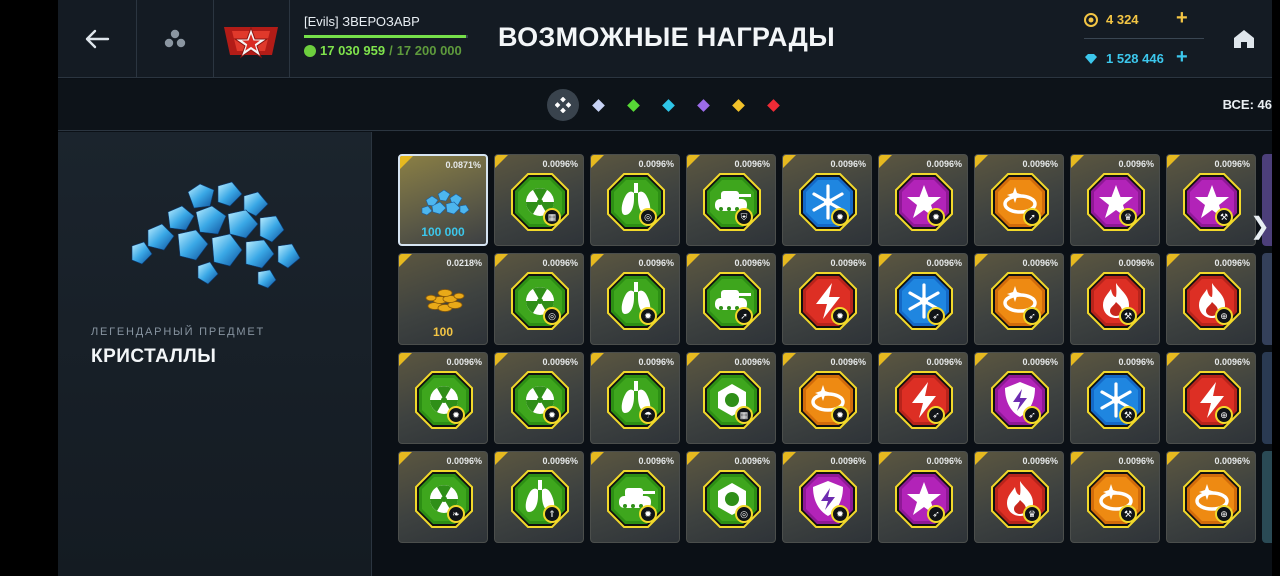 This screenshot has width=1280, height=576. What do you see at coordinates (445, 202) in the screenshot?
I see `crystals-icon` at bounding box center [445, 202].